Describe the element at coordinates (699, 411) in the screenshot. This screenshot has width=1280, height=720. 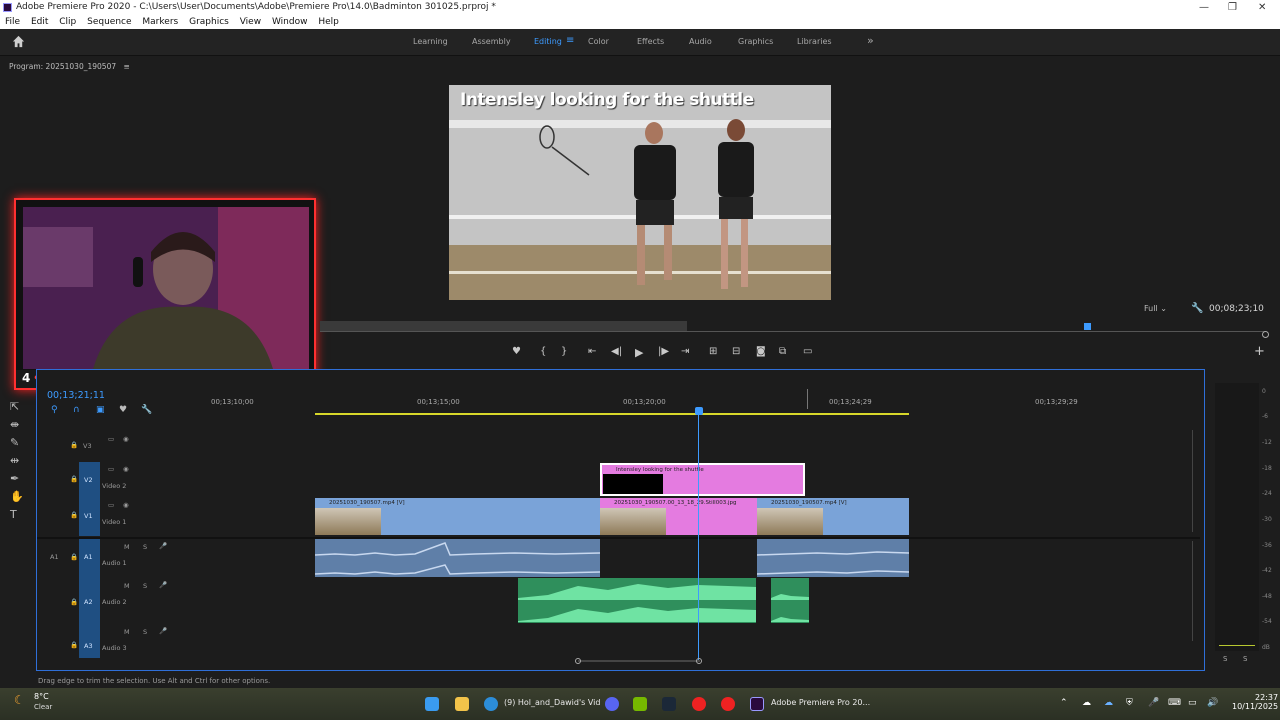
I see `timeline-playhead-handle` at that location.